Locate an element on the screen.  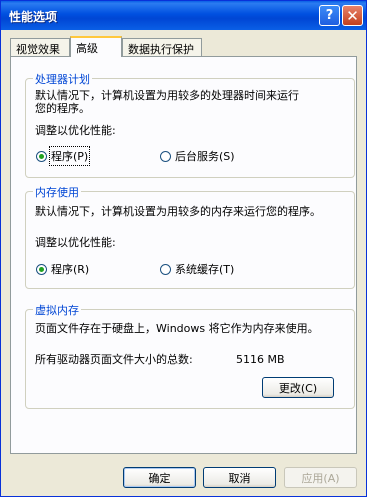
memory-programs-label: 程序(R) is located at coordinates (70, 269).